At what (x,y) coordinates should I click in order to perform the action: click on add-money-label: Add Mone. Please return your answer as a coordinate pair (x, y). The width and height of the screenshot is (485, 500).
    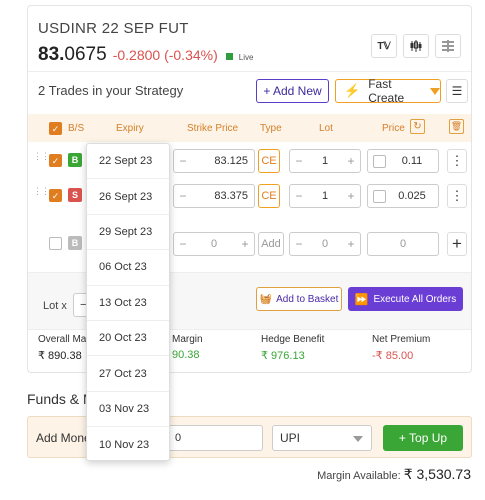
    Looking at the image, I should click on (63, 438).